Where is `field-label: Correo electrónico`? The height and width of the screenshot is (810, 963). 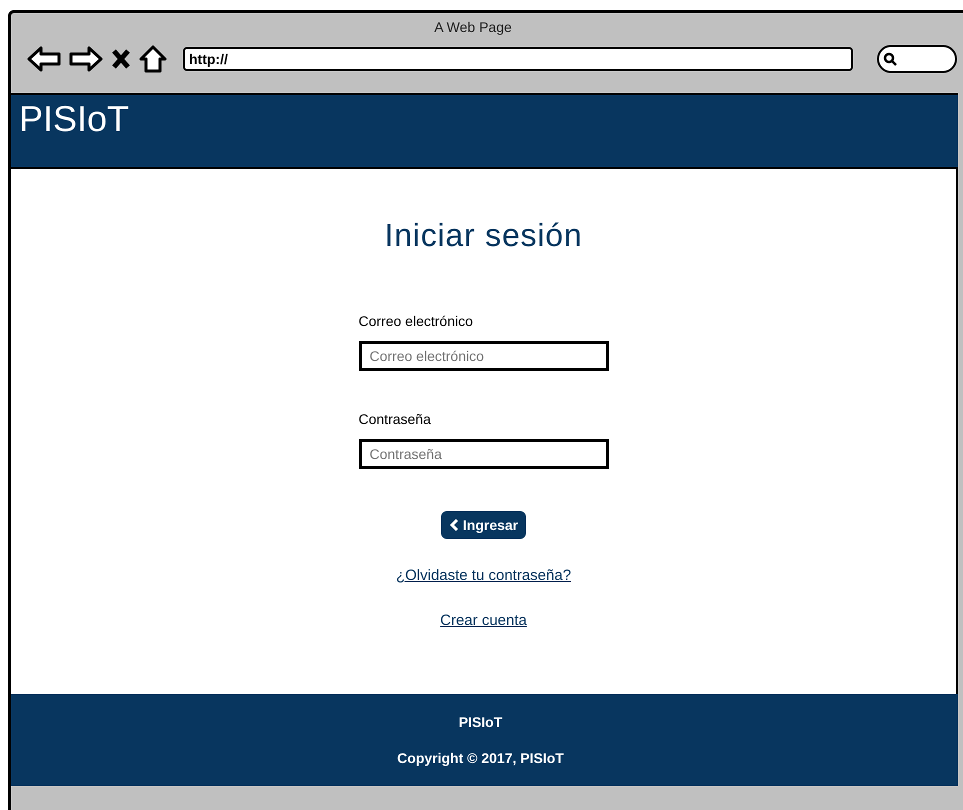
field-label: Correo electrónico is located at coordinates (416, 321).